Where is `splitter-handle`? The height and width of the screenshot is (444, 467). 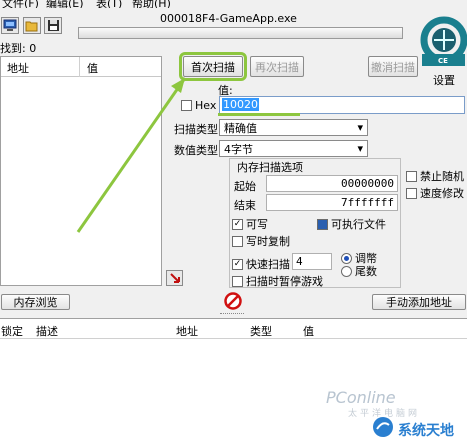 splitter-handle is located at coordinates (232, 314).